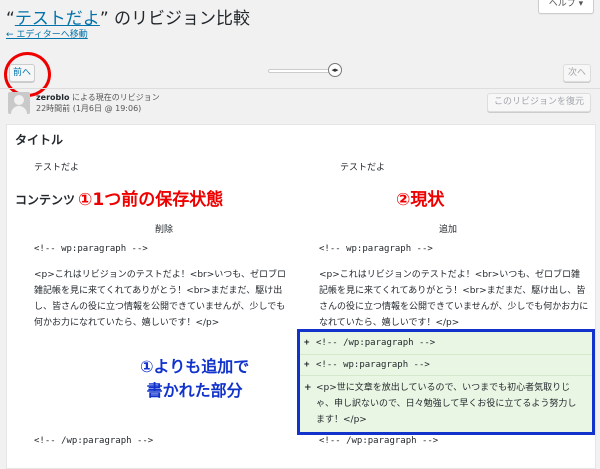 This screenshot has height=469, width=600. Describe the element at coordinates (53, 97) in the screenshot. I see `author-name: zeroblo` at that location.